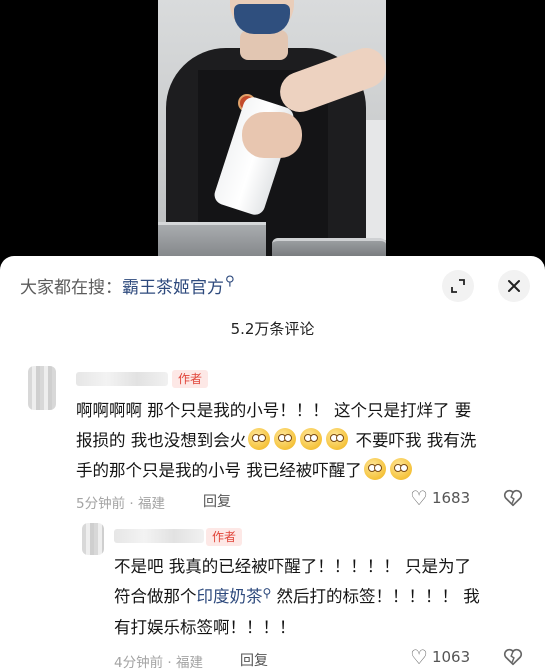 This screenshot has height=672, width=545. What do you see at coordinates (274, 410) in the screenshot?
I see `comment-line: 啊啊啊啊 那个只是我的小号！！！ 这个只是打烊了 要` at bounding box center [274, 410].